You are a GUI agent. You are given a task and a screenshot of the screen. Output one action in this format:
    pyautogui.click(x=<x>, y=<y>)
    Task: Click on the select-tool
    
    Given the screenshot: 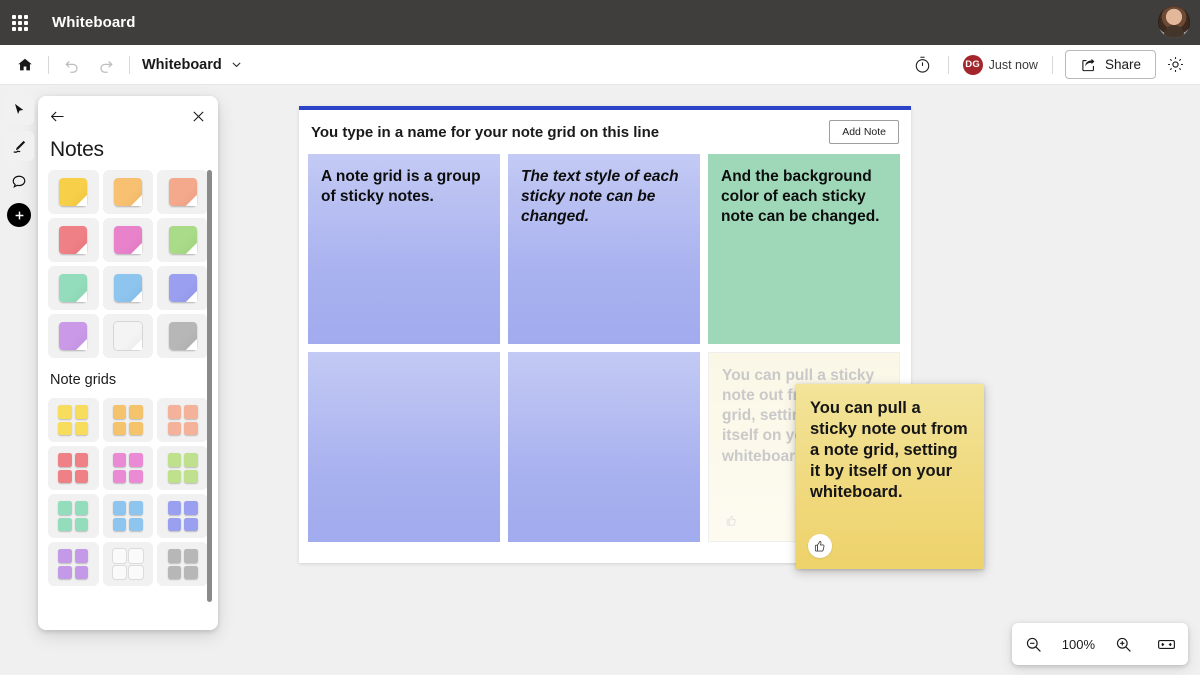 What is the action you would take?
    pyautogui.click(x=19, y=110)
    